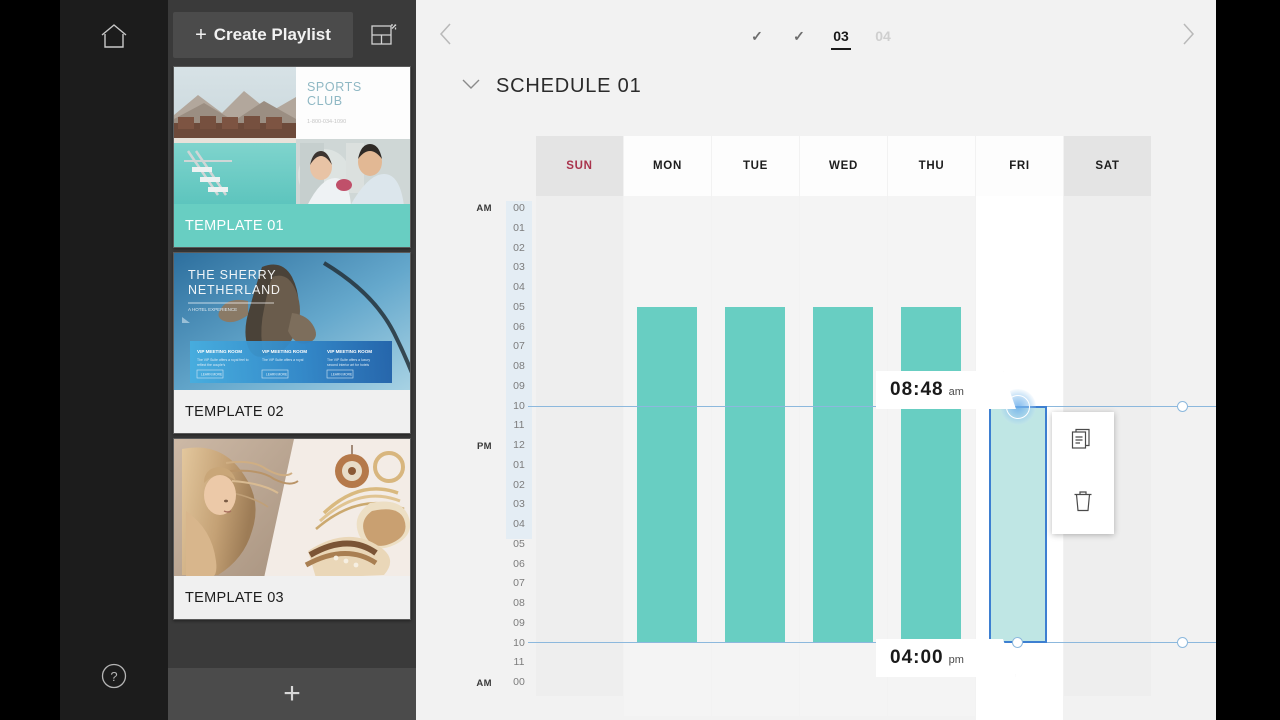  Describe the element at coordinates (348, 360) in the screenshot. I see `svg-text: The VIP Suite offers a luxury` at that location.